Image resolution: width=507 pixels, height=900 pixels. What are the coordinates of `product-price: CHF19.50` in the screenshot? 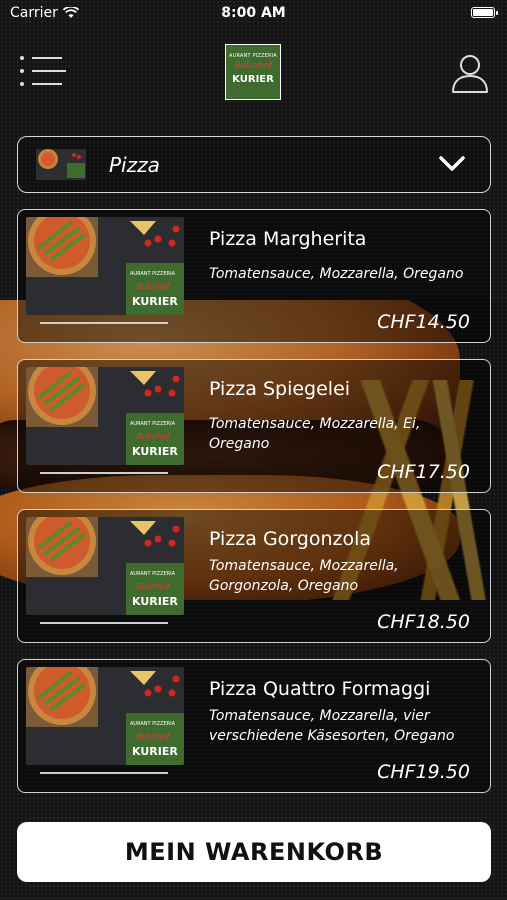 It's located at (423, 772).